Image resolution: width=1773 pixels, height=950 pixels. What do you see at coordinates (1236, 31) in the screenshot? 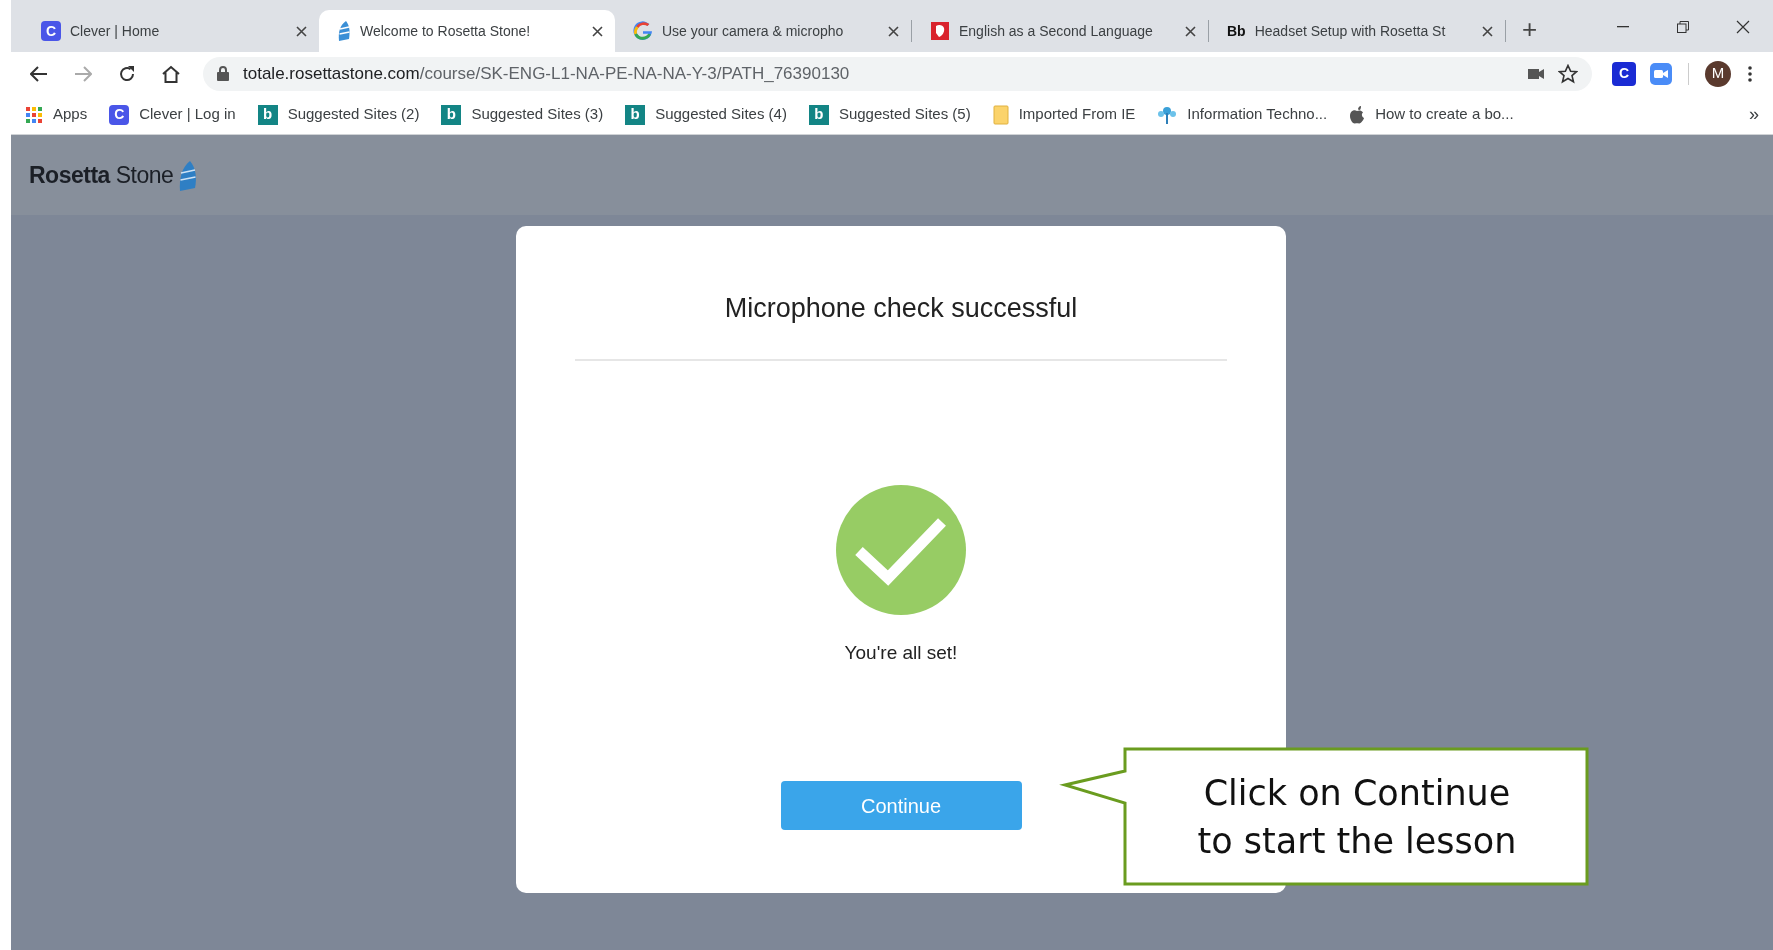
I see `letters-icon: Bb` at bounding box center [1236, 31].